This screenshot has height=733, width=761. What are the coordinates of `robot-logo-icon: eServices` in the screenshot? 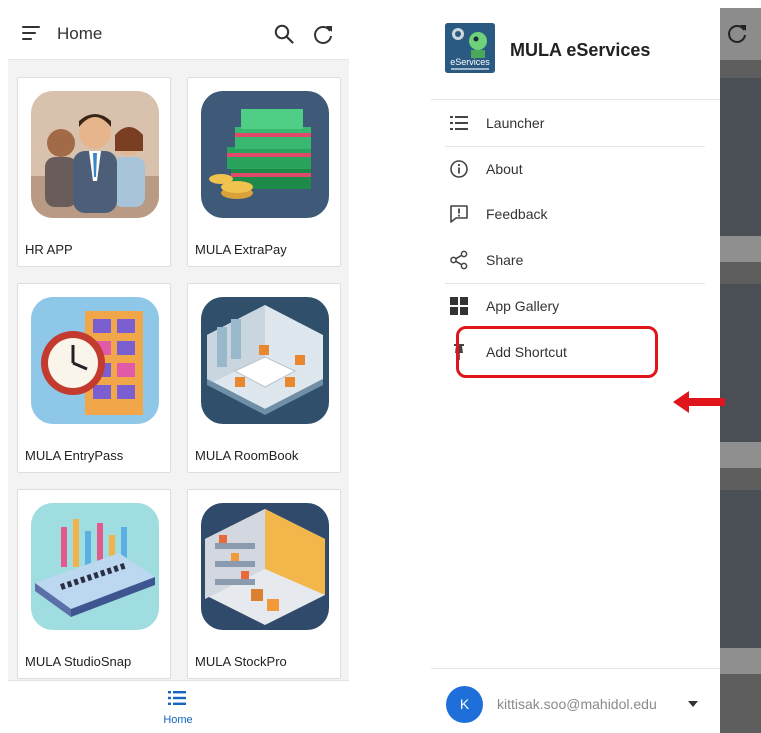 It's located at (470, 48).